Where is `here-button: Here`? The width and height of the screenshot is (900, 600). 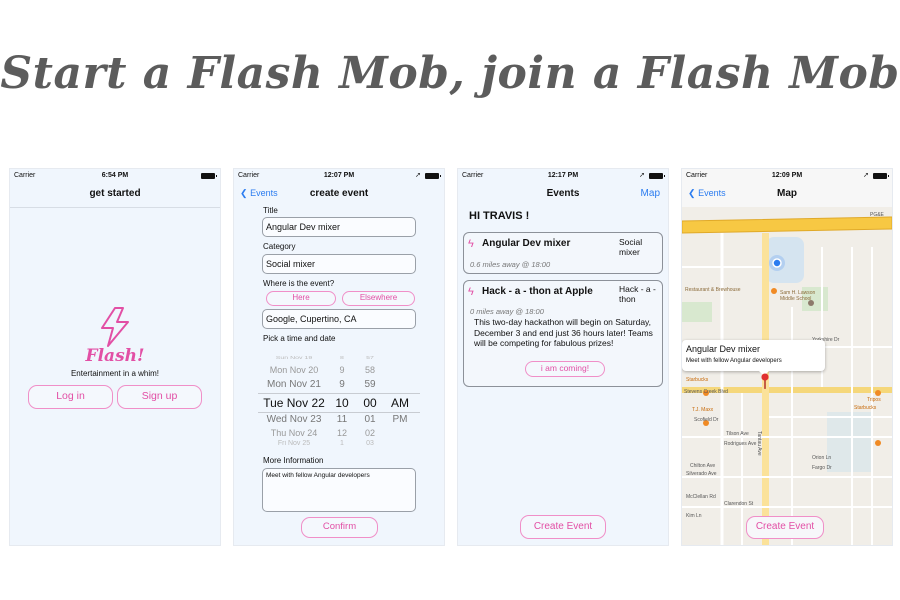
here-button: Here is located at coordinates (301, 298).